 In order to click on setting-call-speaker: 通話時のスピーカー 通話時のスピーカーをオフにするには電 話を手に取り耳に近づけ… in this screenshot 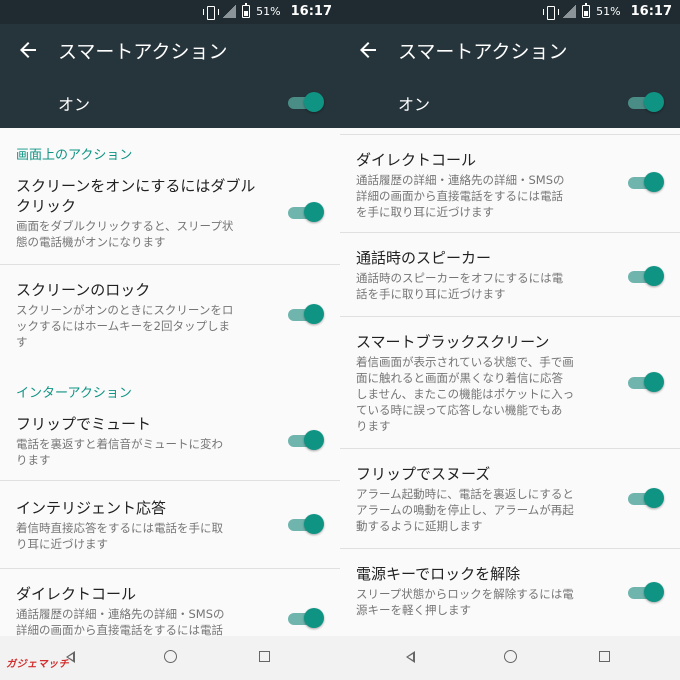, I will do `click(510, 274)`.